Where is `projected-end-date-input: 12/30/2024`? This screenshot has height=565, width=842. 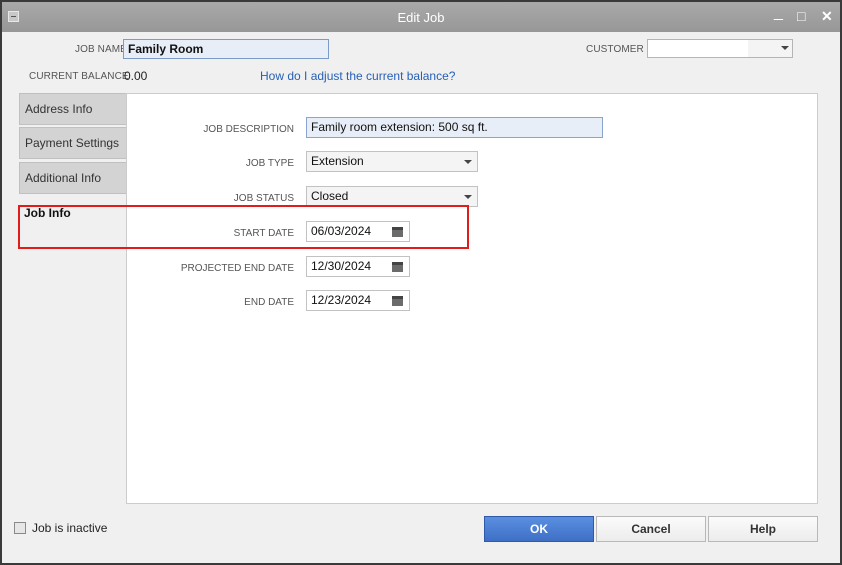
projected-end-date-input: 12/30/2024 is located at coordinates (358, 266).